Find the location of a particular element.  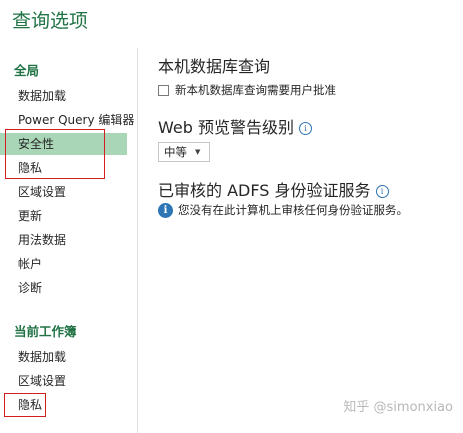

sidebar-divider is located at coordinates (137, 240).